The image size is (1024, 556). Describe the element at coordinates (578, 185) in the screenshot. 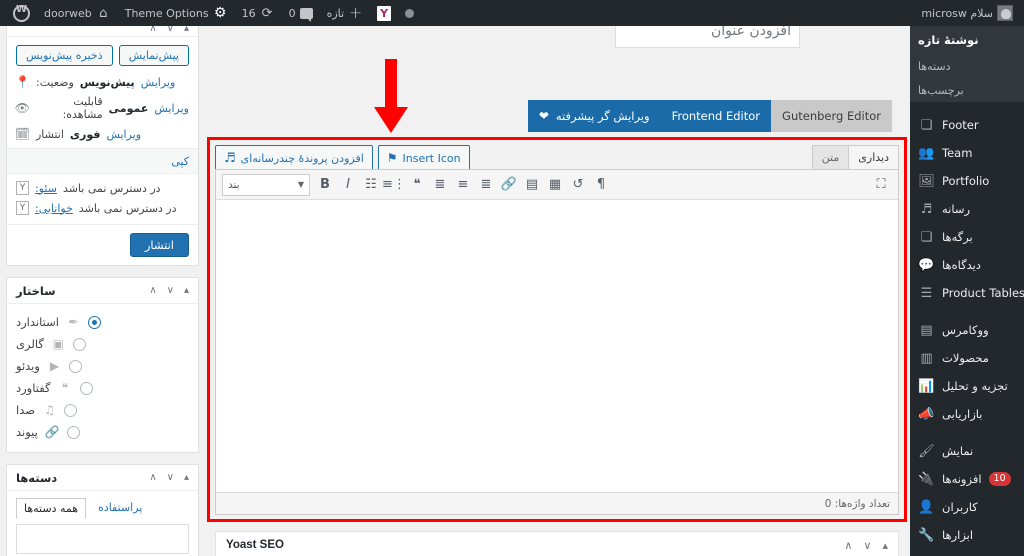

I see `undo-icon: ↺` at that location.